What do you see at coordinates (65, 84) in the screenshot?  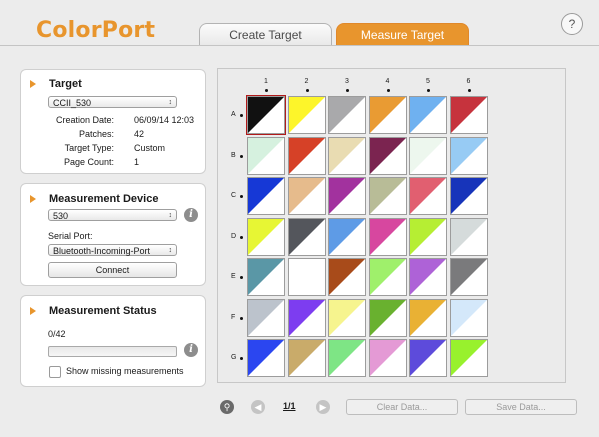 I see `target-title: Target` at bounding box center [65, 84].